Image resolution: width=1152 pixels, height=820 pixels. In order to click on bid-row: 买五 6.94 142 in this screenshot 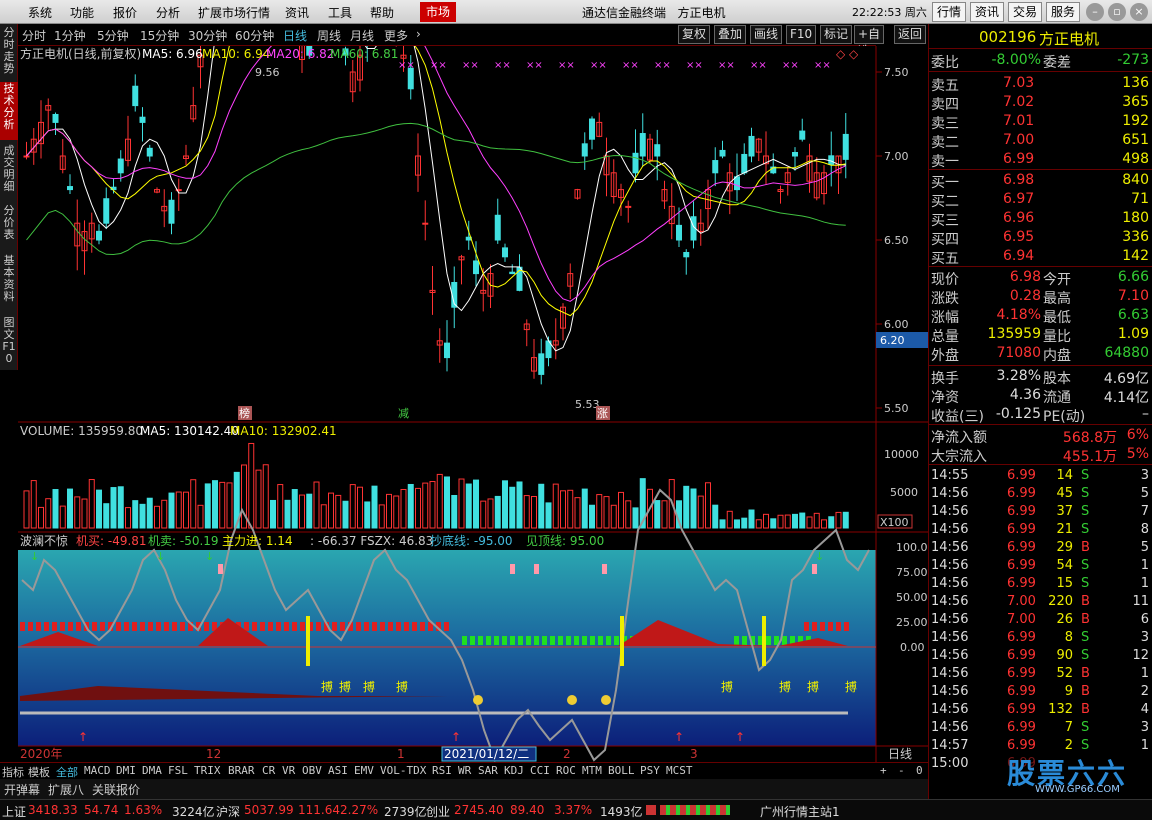, I will do `click(1040, 257)`.